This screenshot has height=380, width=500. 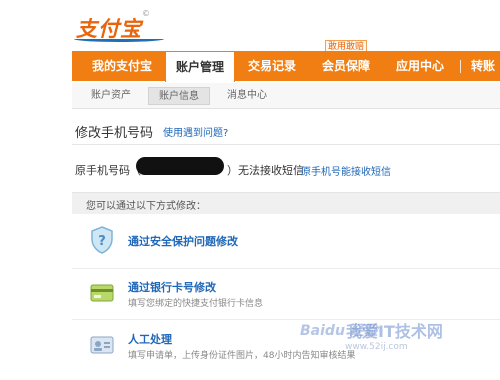 I want to click on shield-icon: ?, so click(x=102, y=242).